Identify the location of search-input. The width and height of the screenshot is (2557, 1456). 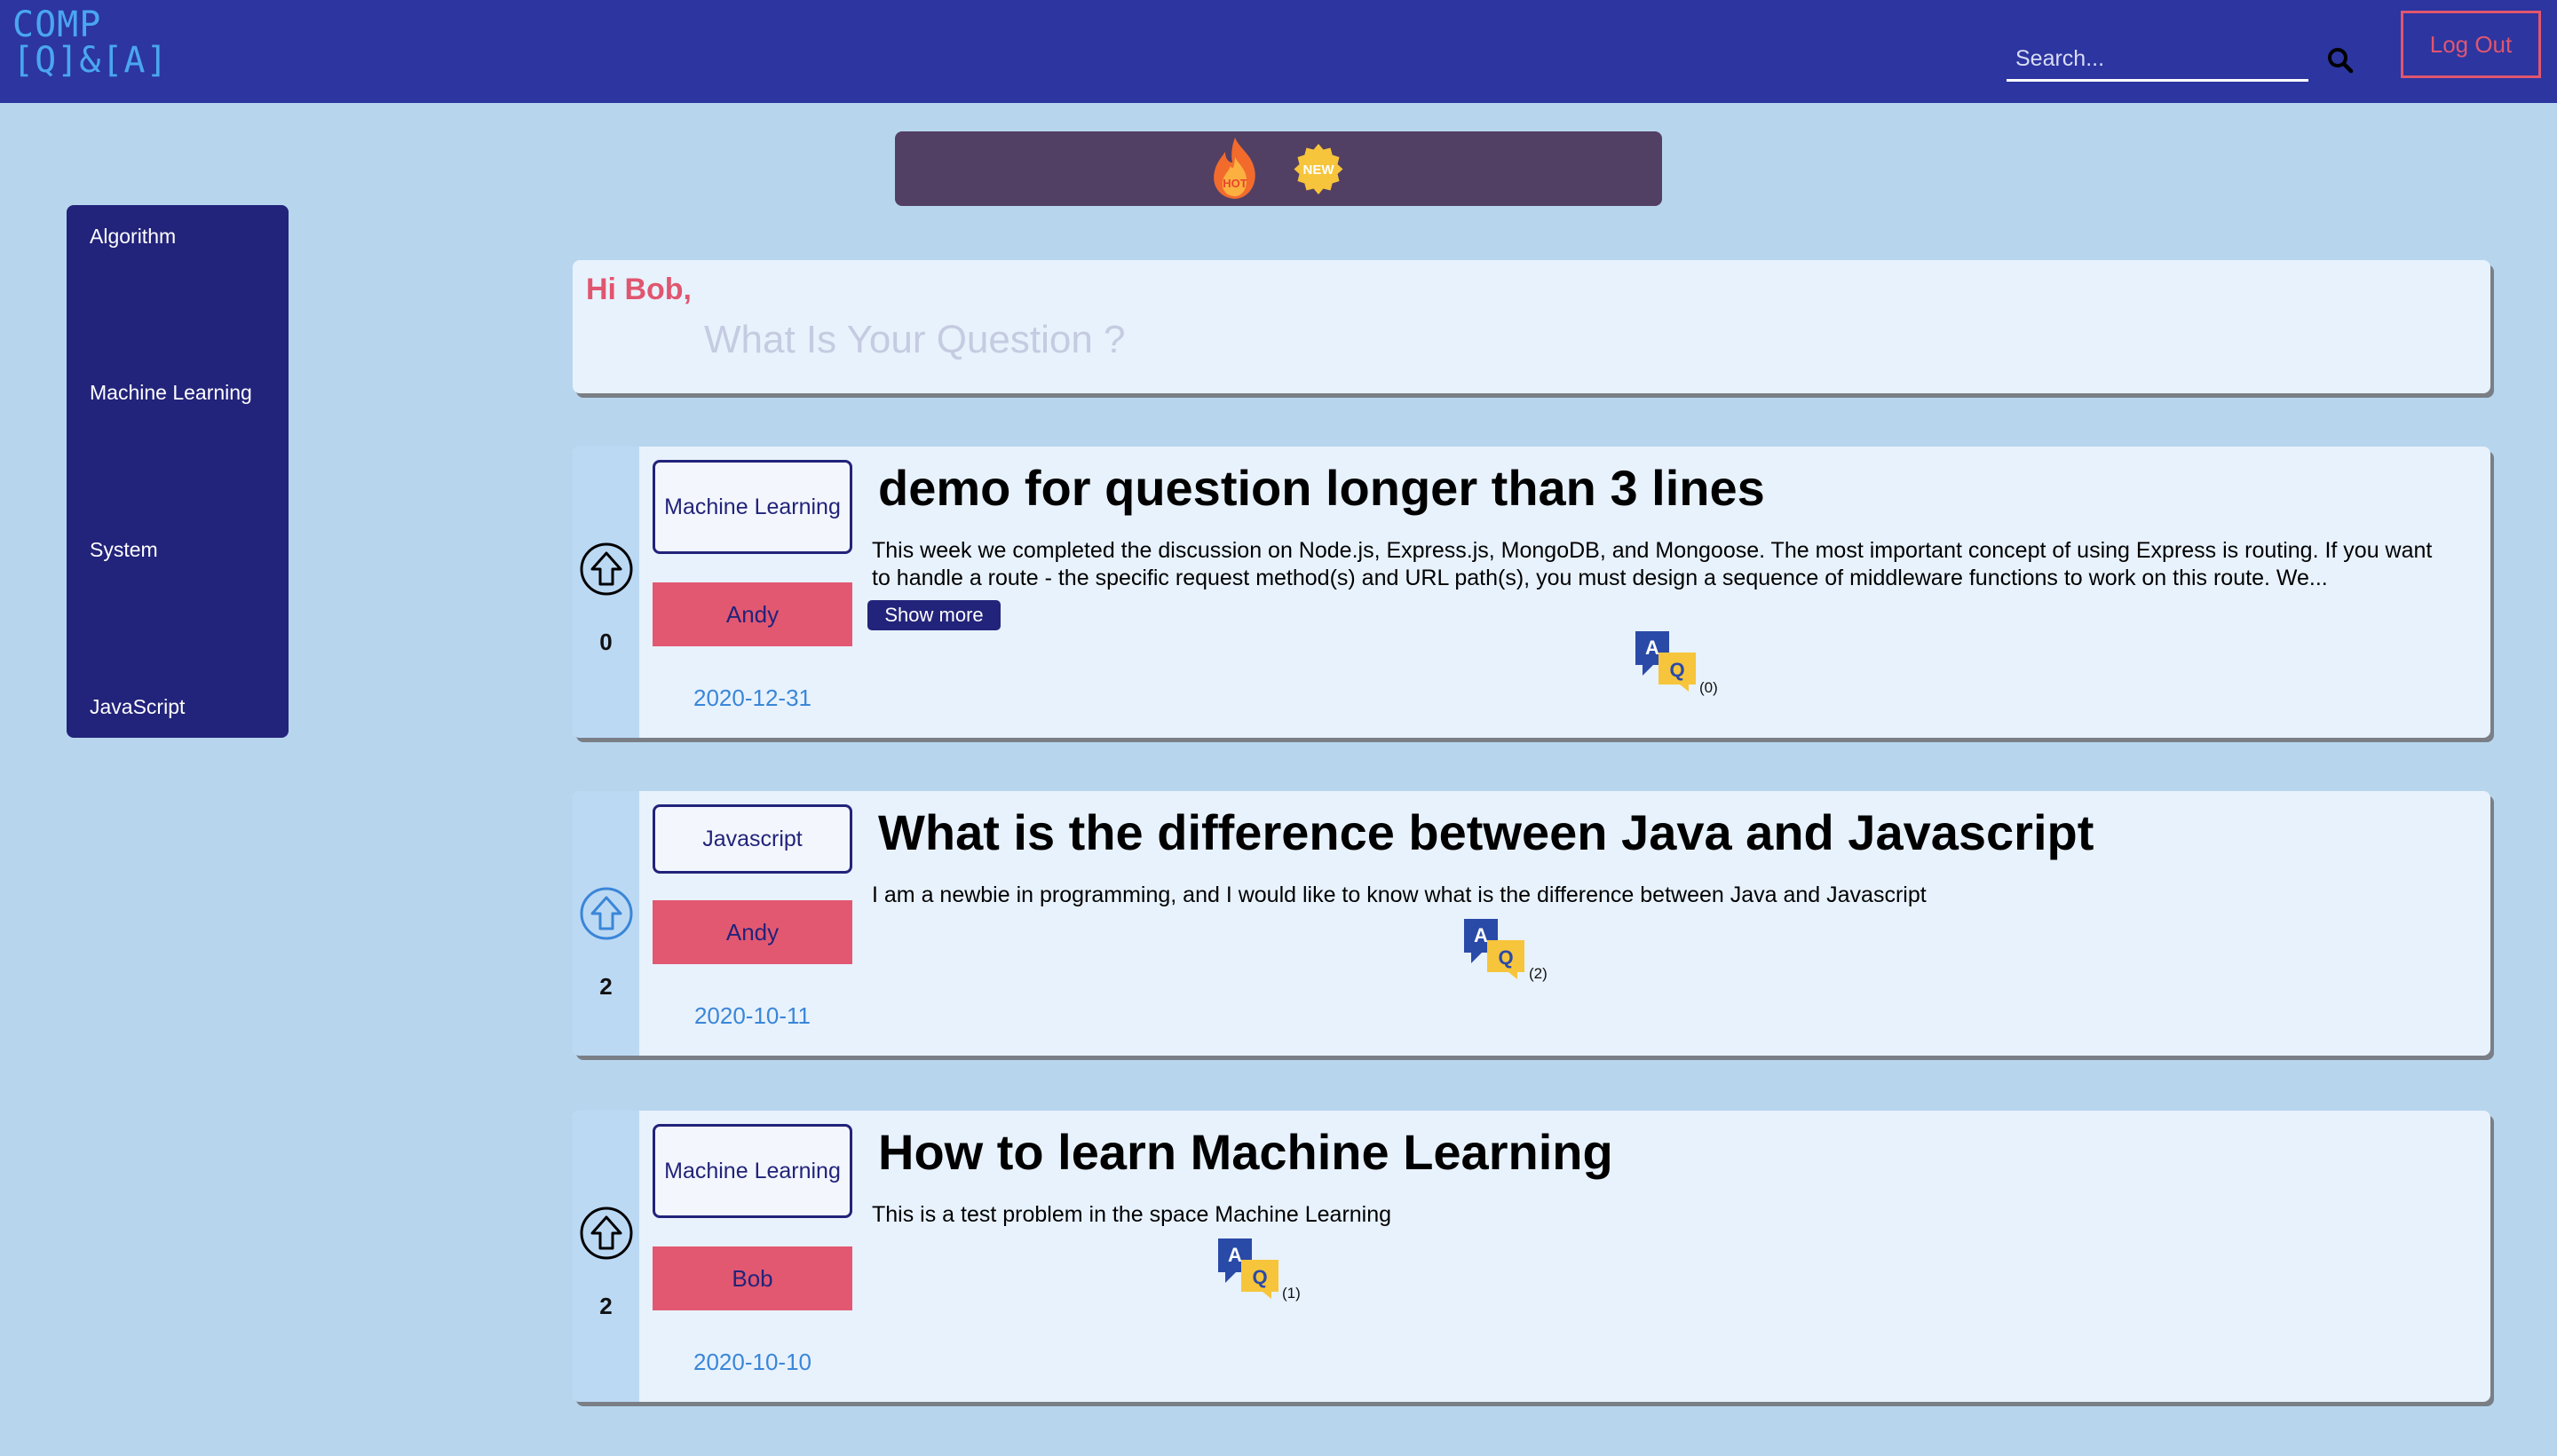
(2157, 59).